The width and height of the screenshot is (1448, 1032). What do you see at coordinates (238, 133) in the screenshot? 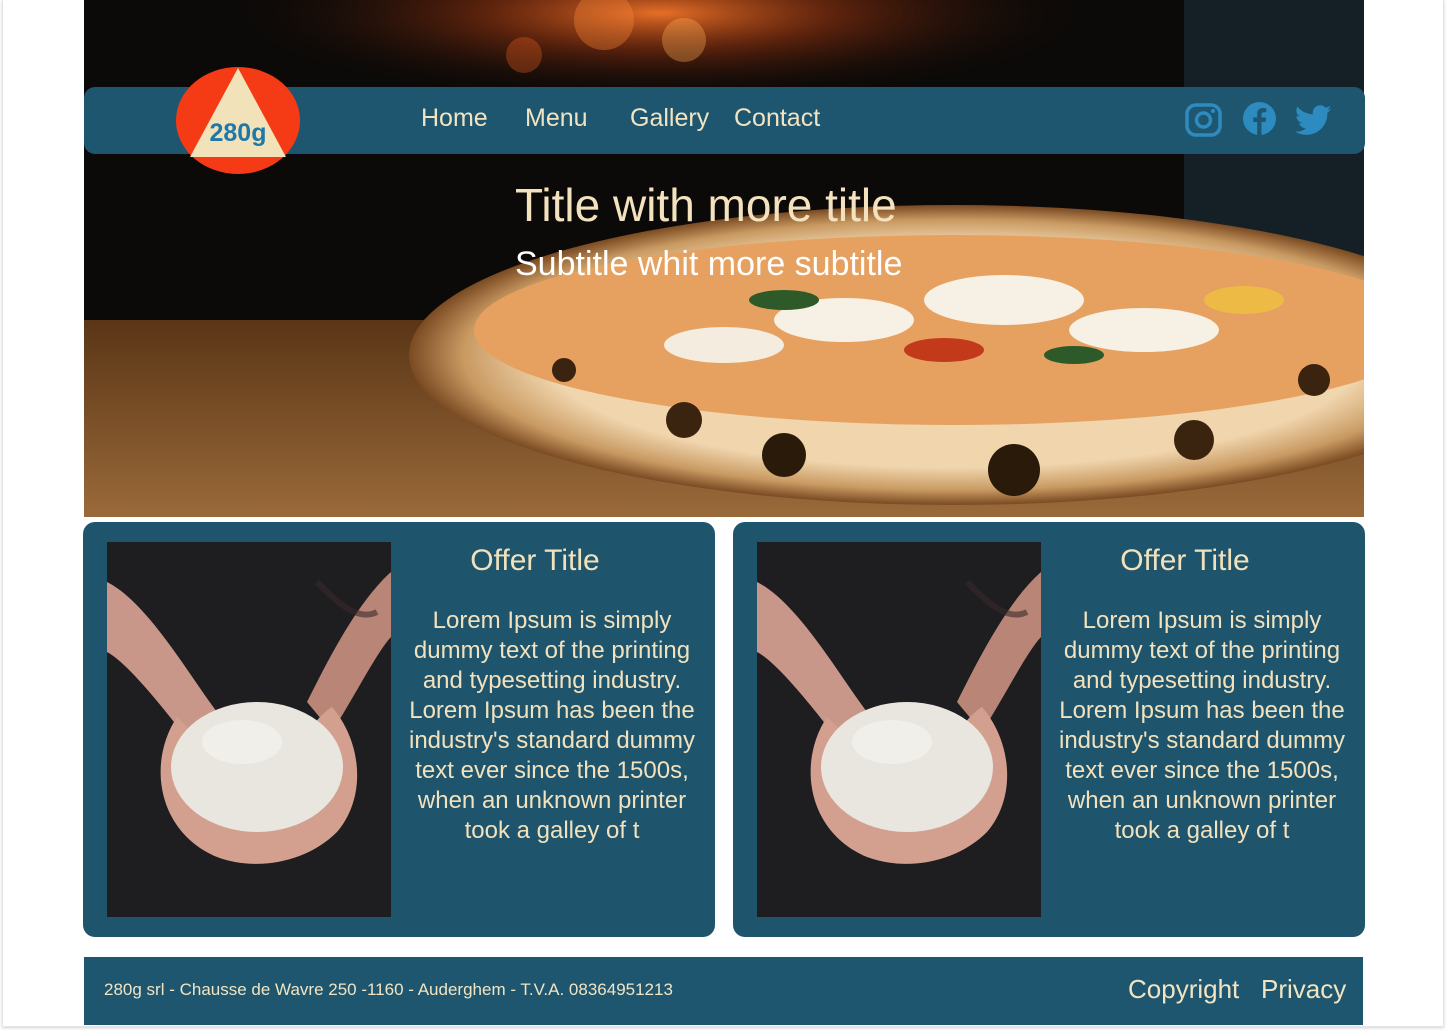
I see `logo-text: 280g` at bounding box center [238, 133].